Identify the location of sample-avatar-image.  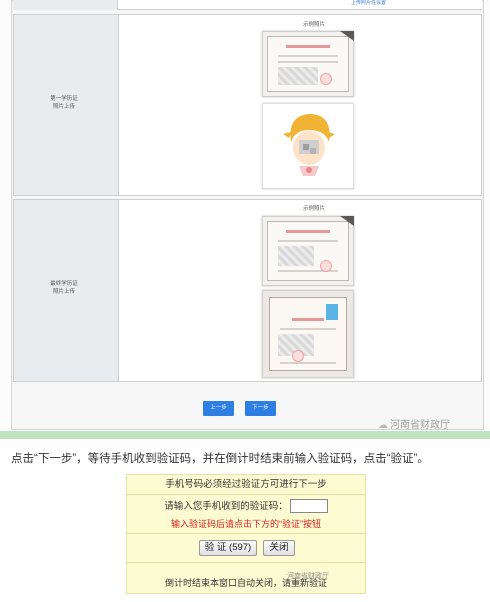
(308, 146).